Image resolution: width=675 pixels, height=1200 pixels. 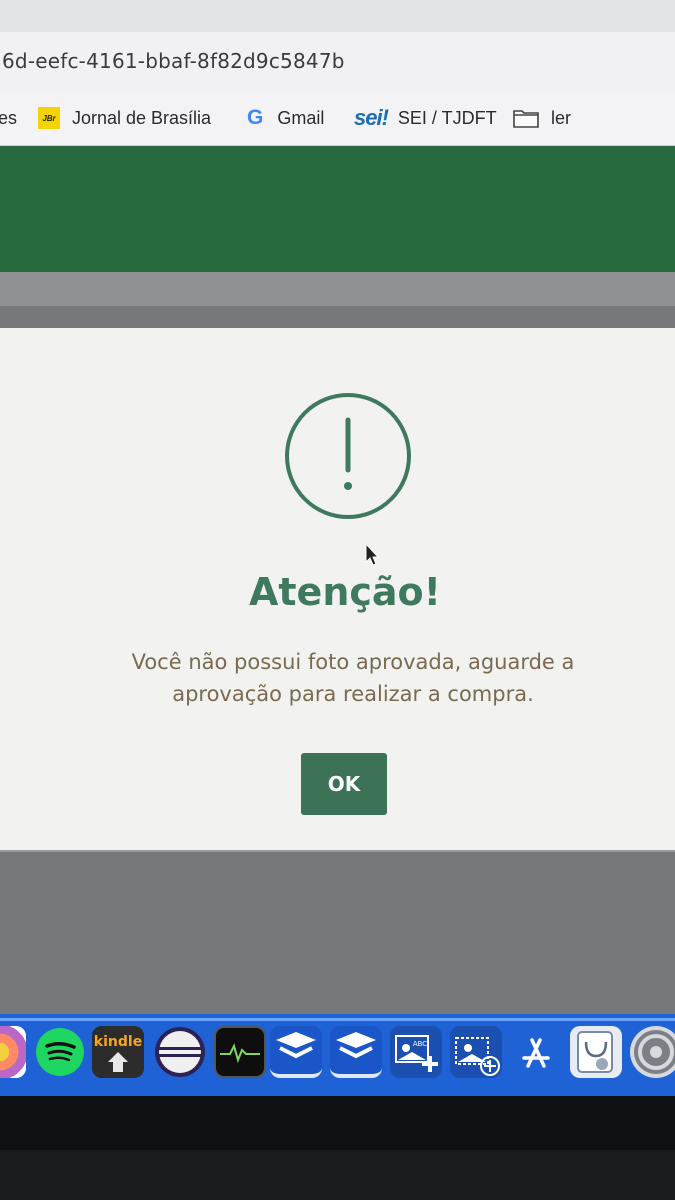 I want to click on browser-tab-strip, so click(x=337, y=16).